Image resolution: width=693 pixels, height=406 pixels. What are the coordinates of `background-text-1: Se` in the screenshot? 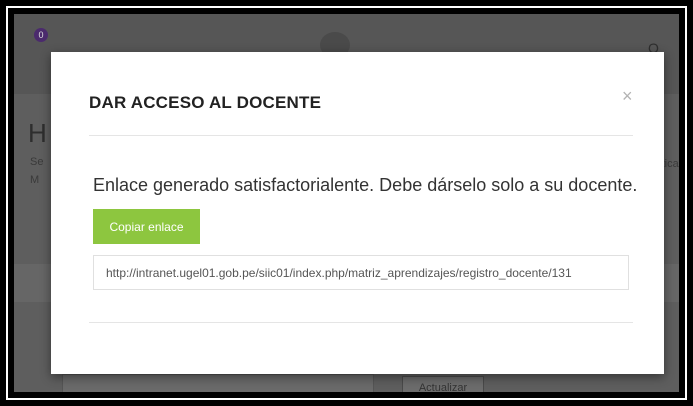 It's located at (37, 162).